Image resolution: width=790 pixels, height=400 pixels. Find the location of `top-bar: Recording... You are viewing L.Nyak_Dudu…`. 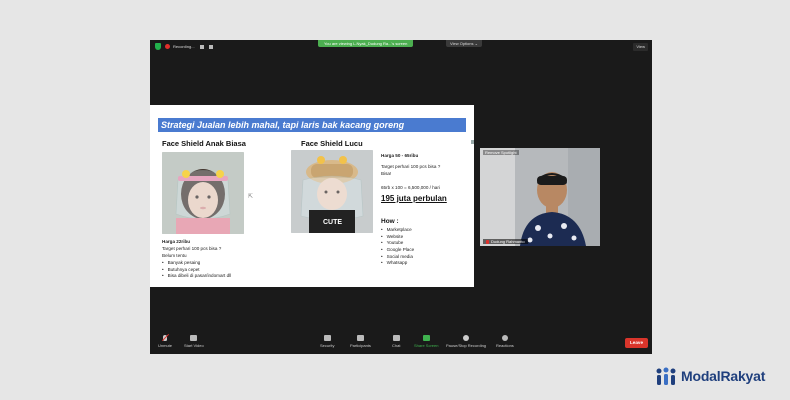

top-bar: Recording... You are viewing L.Nyak_Dudu… is located at coordinates (401, 46).